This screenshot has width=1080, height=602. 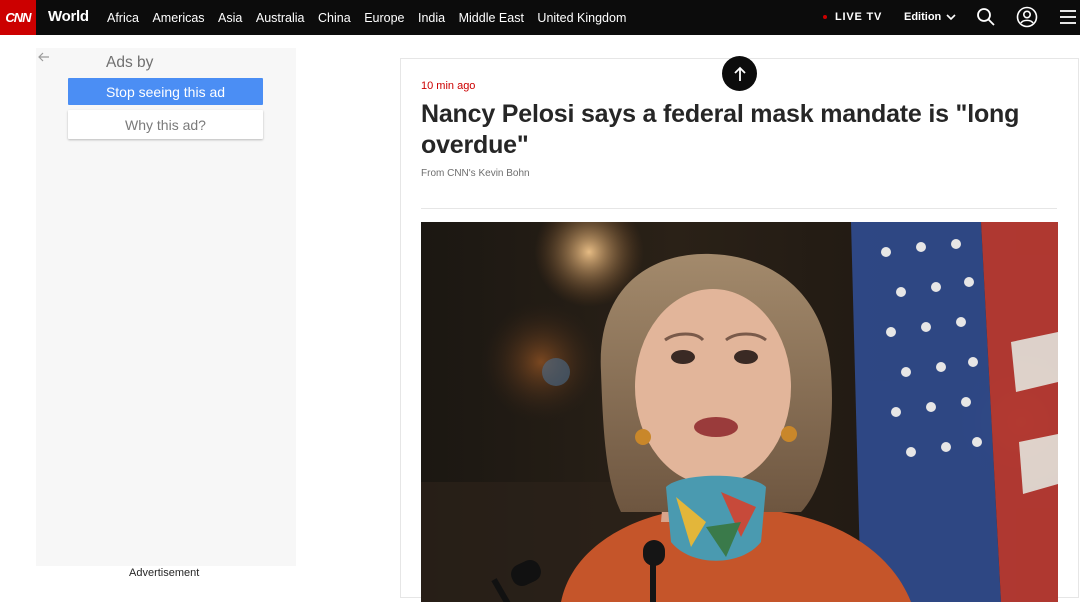 I want to click on stop-seeing-ad-button: Stop seeing this ad, so click(x=165, y=91).